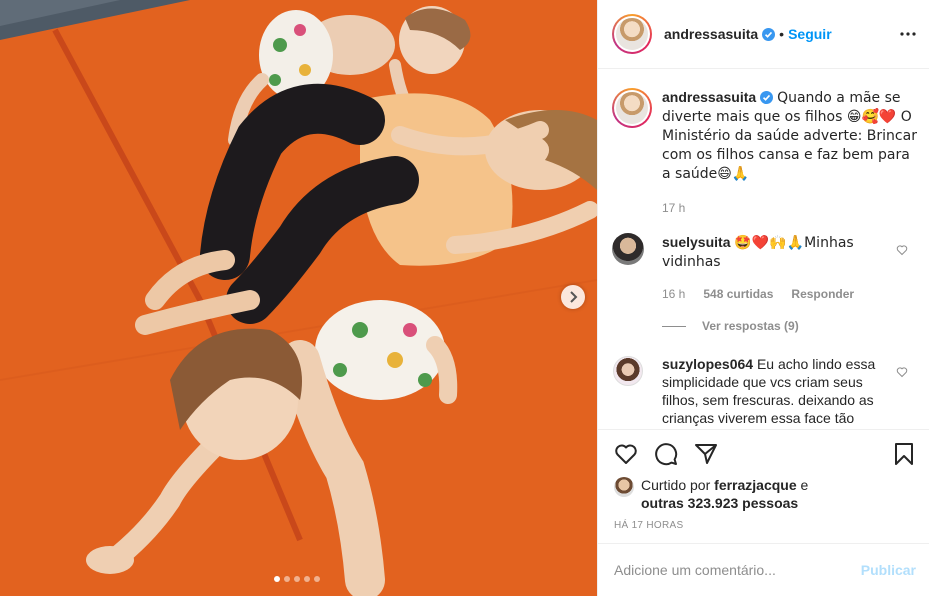 The image size is (929, 596). What do you see at coordinates (666, 454) in the screenshot?
I see `comment-icon` at bounding box center [666, 454].